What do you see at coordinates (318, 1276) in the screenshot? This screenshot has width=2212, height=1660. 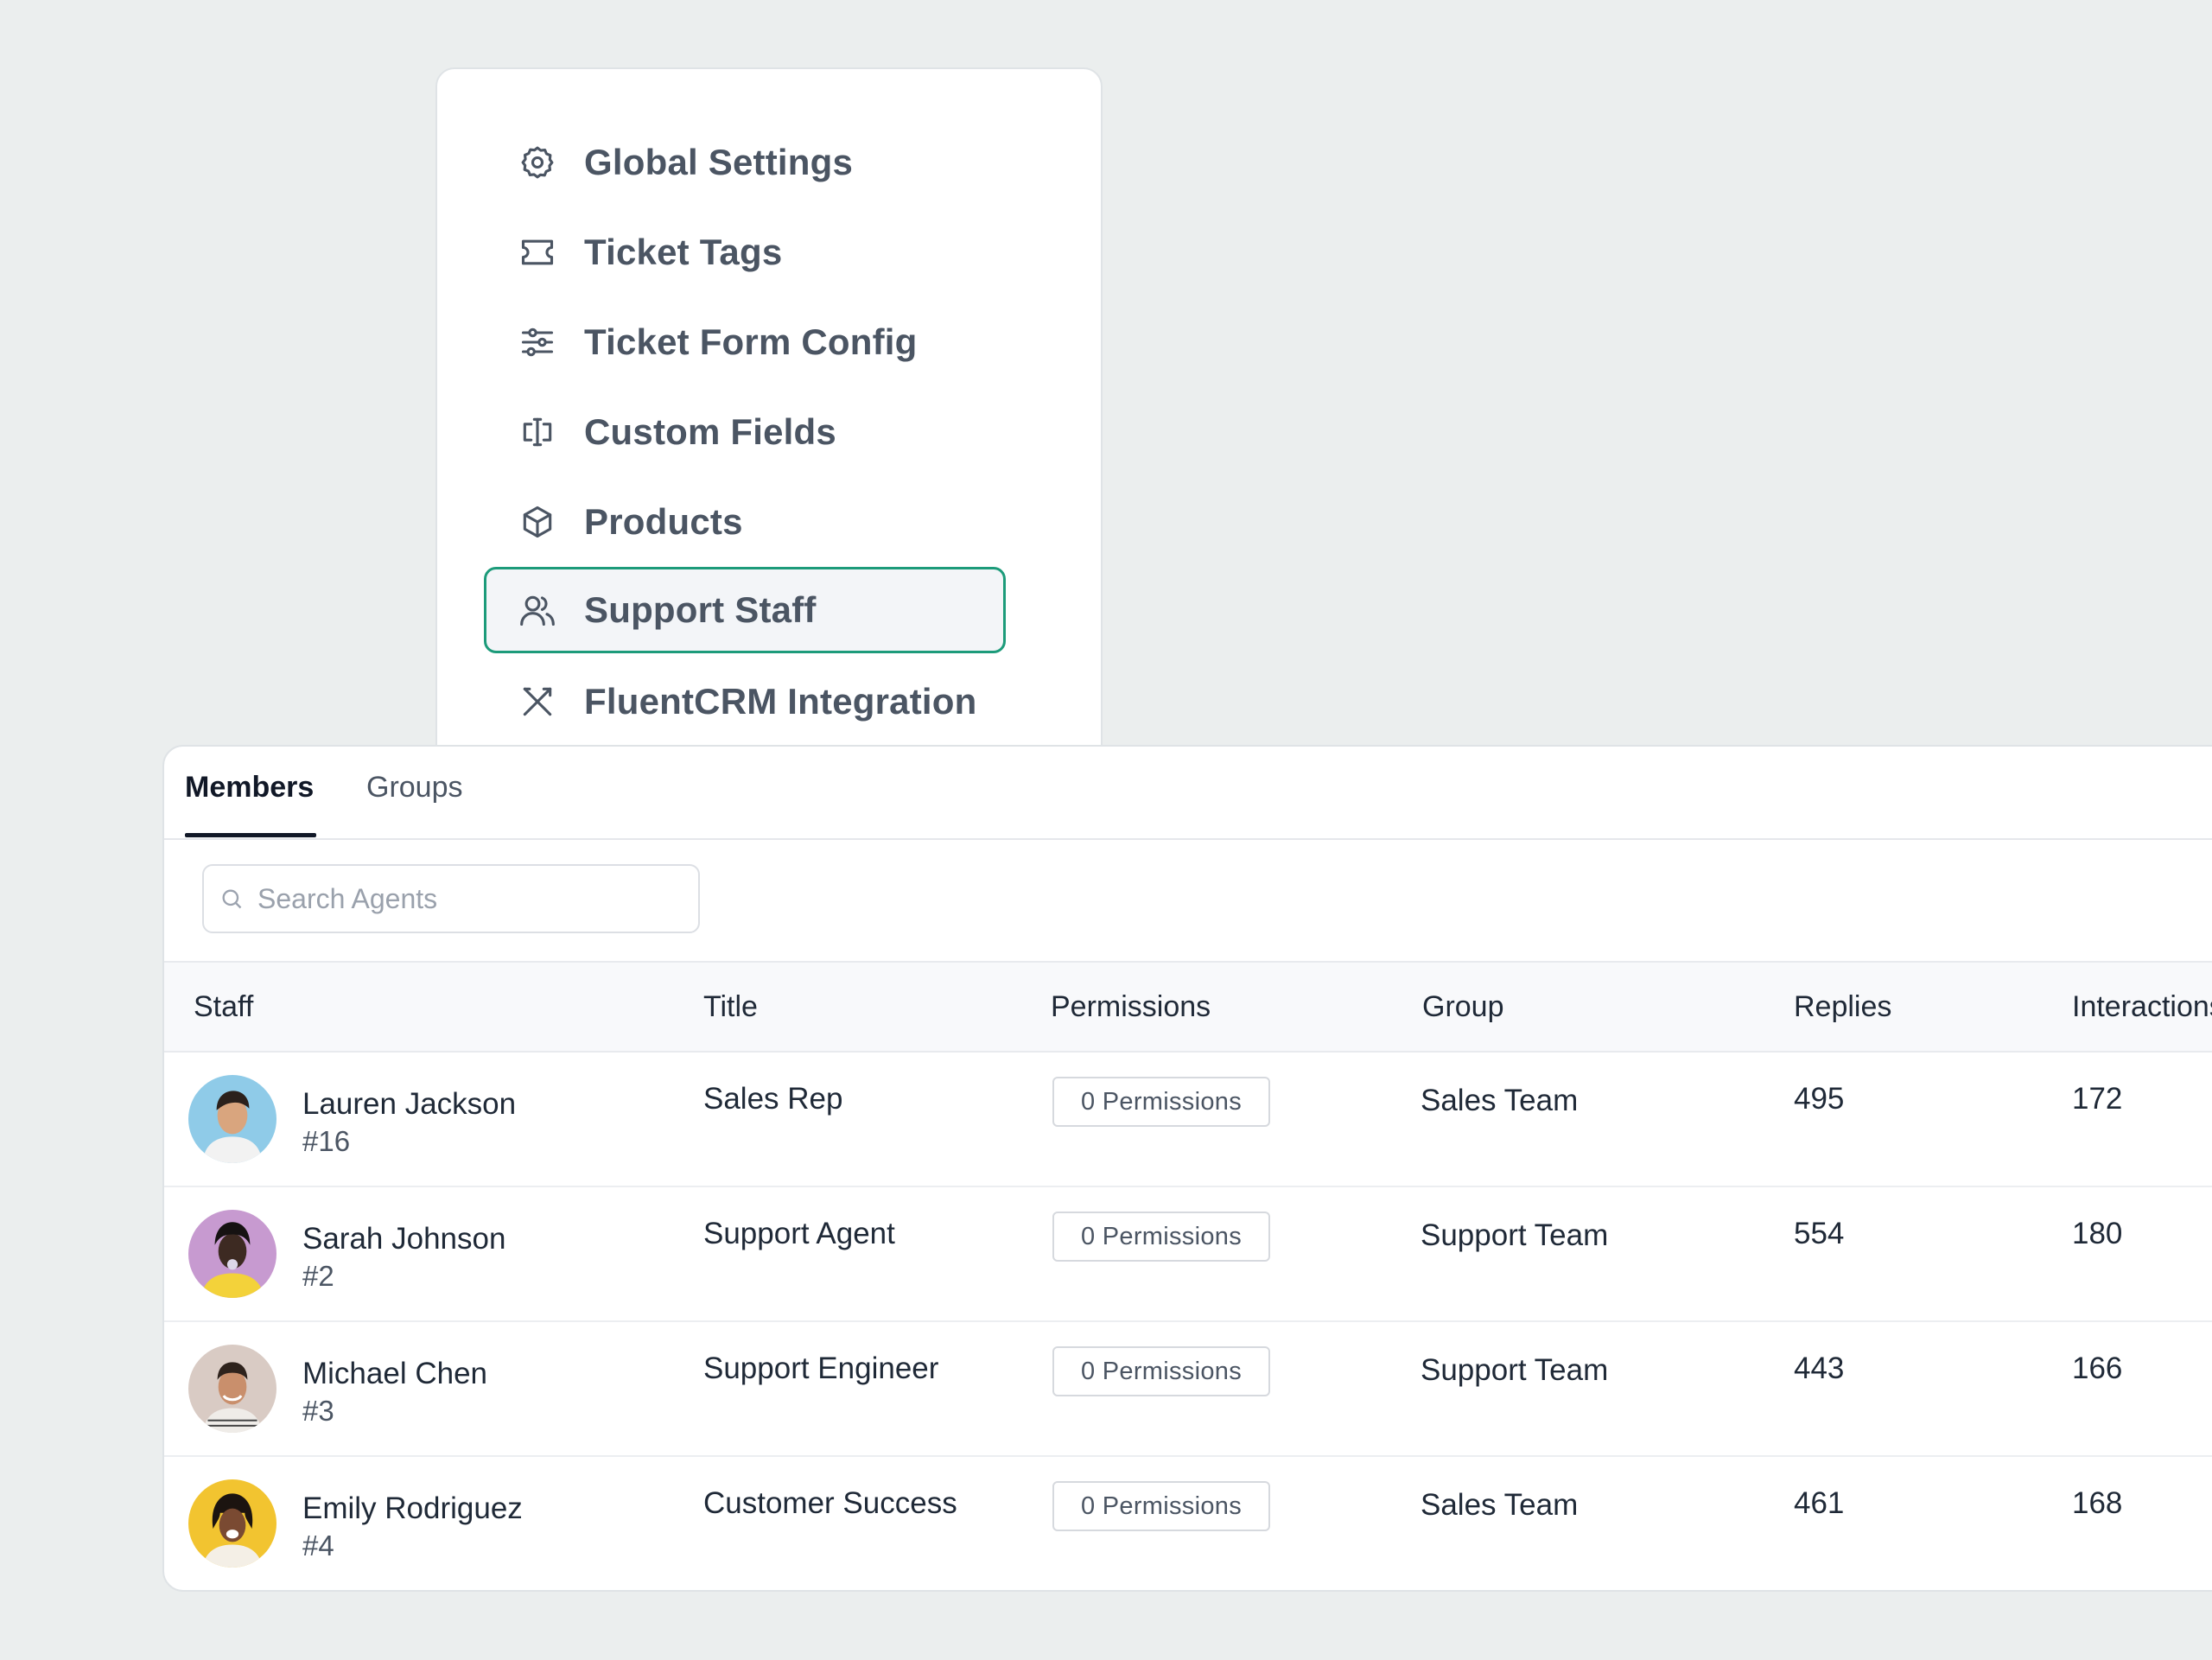 I see `staff-id: #2` at bounding box center [318, 1276].